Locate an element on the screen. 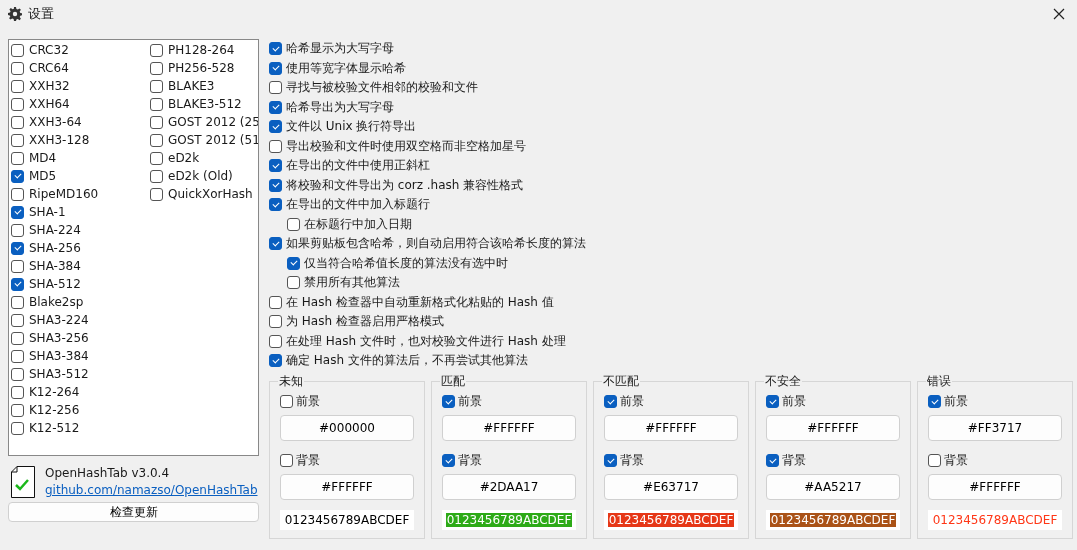 Image resolution: width=1077 pixels, height=550 pixels. algorithm-label: SHA-1 is located at coordinates (47, 212).